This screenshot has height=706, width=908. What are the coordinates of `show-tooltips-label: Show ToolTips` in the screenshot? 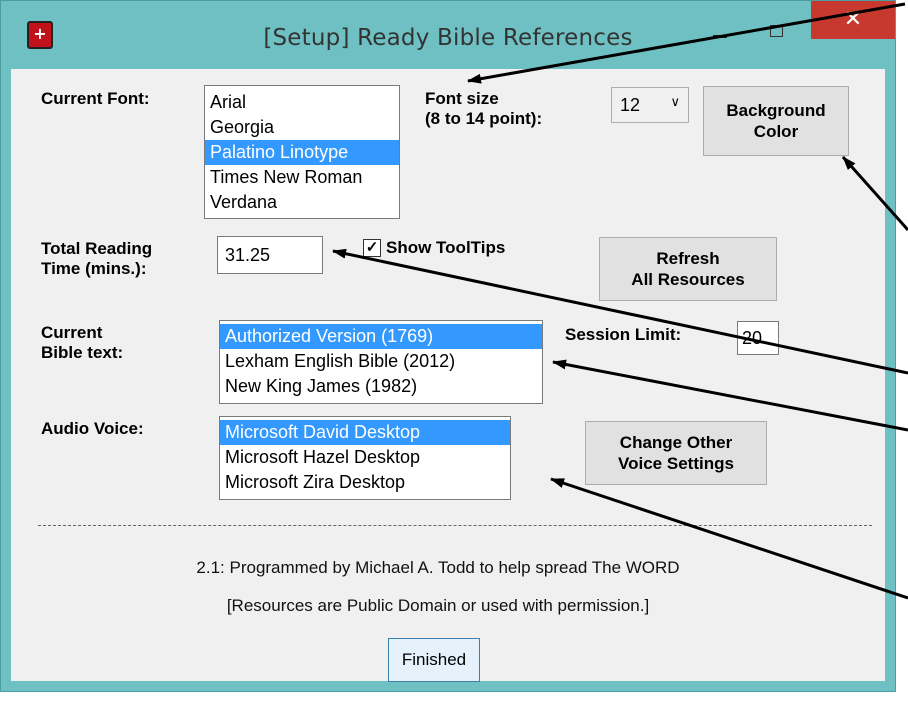 It's located at (445, 248).